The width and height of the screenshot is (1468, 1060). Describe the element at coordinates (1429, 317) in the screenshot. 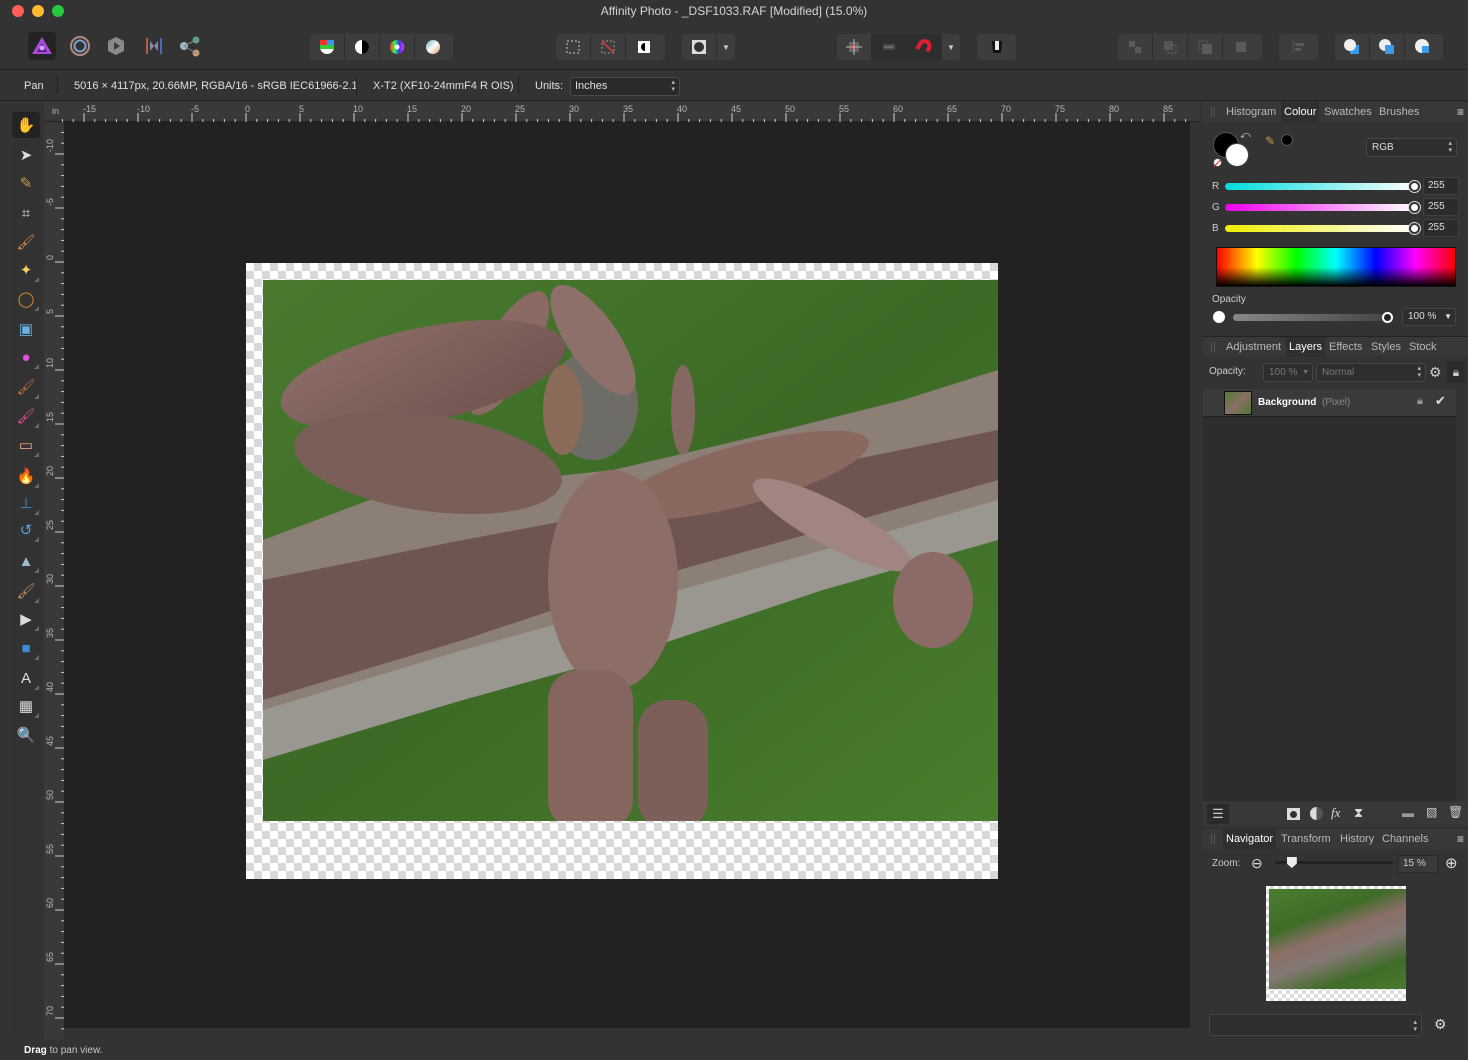

I see `colour-opacity-field: 100 % ▼` at that location.